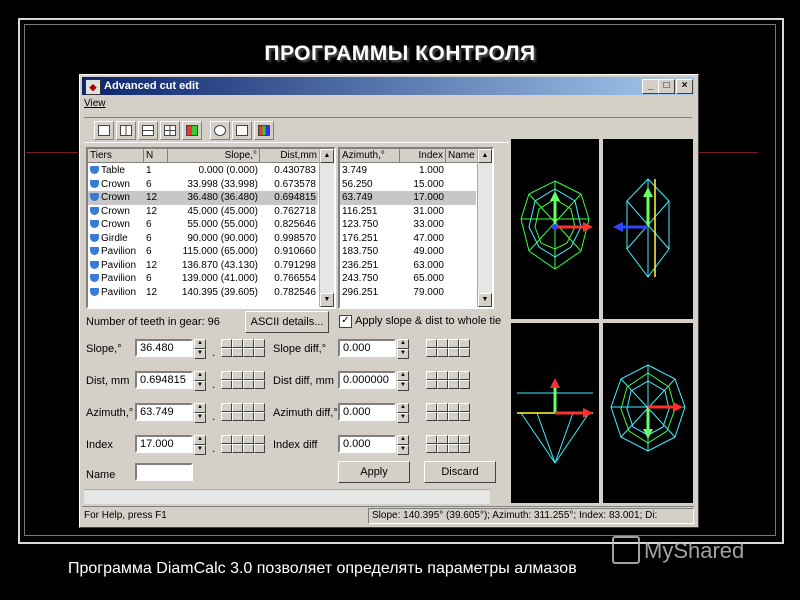 This screenshot has width=800, height=600. Describe the element at coordinates (408, 279) in the screenshot. I see `table-row: 243.750 65.000` at that location.